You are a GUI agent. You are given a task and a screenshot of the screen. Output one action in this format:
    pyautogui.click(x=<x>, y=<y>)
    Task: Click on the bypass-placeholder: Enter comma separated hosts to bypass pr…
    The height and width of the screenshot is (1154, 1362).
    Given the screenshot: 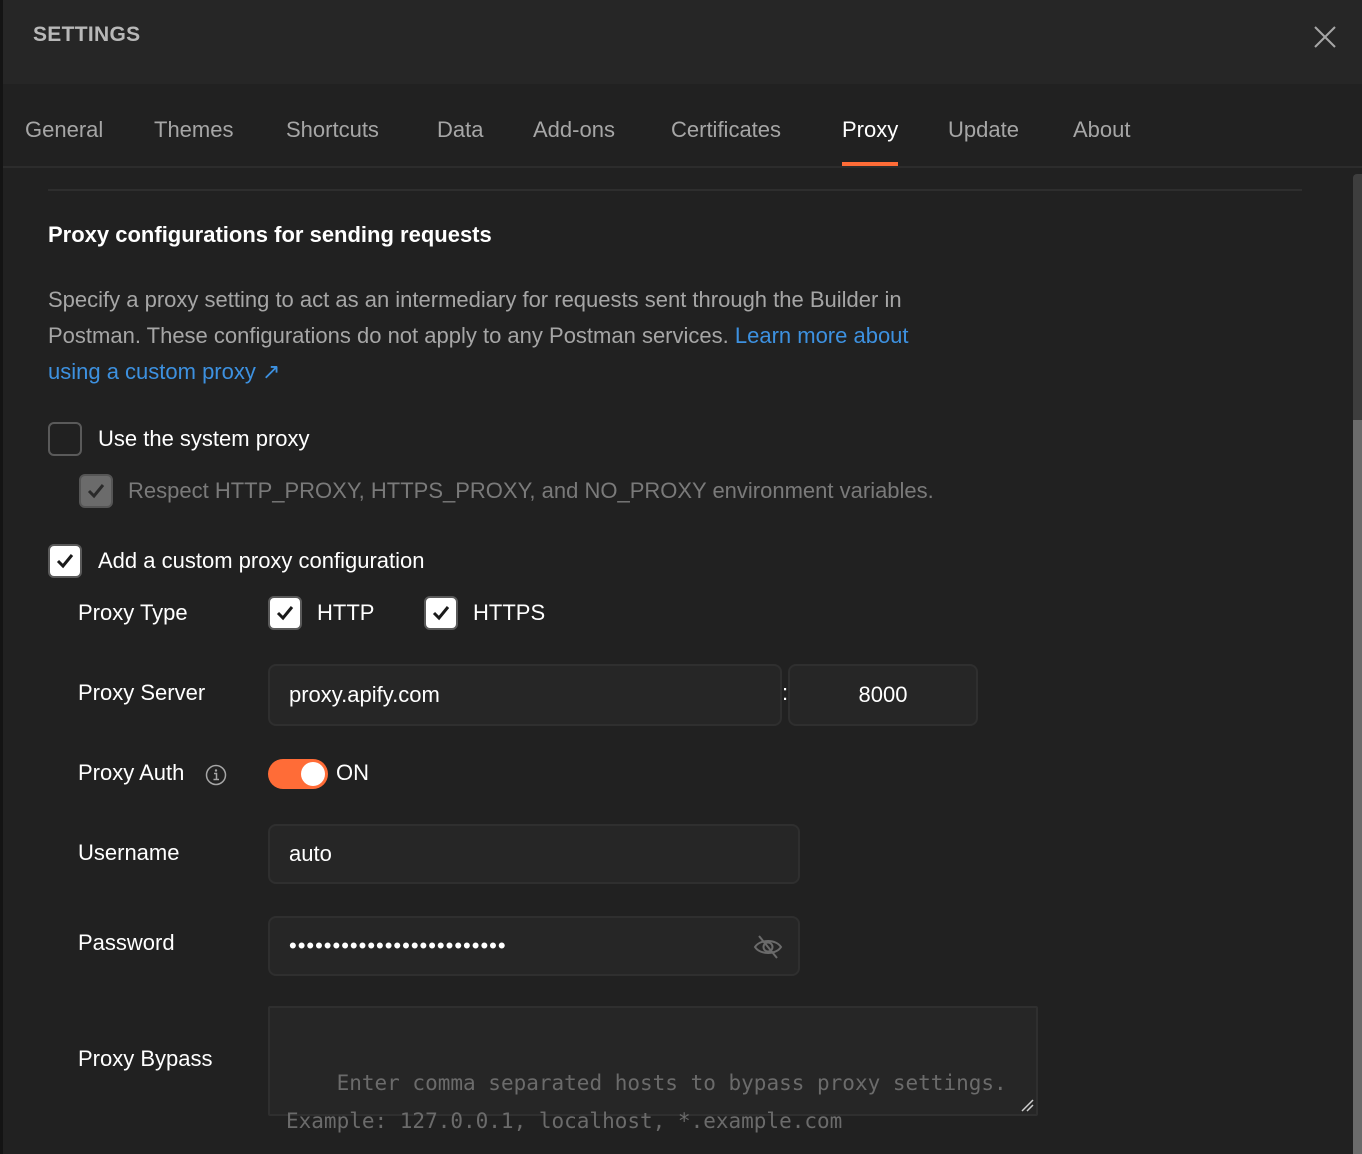 What is the action you would take?
    pyautogui.click(x=646, y=1102)
    